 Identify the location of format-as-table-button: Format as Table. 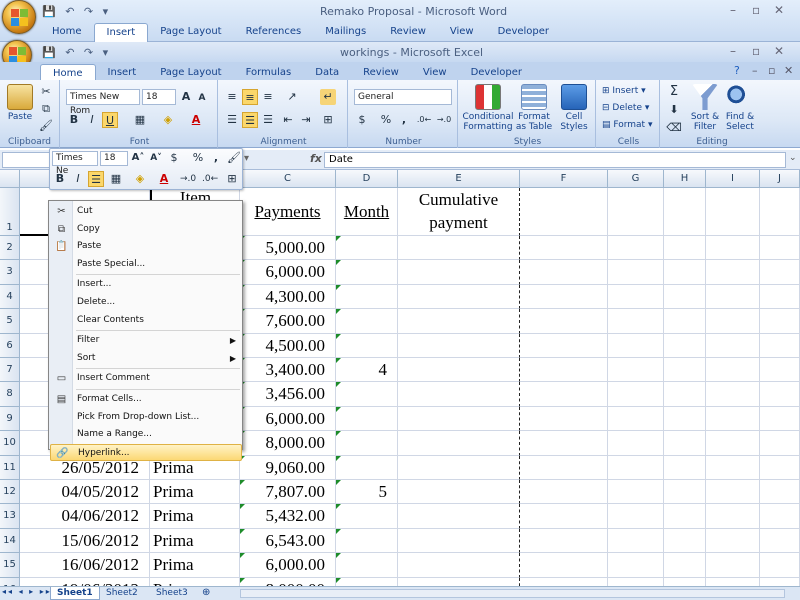
(534, 108).